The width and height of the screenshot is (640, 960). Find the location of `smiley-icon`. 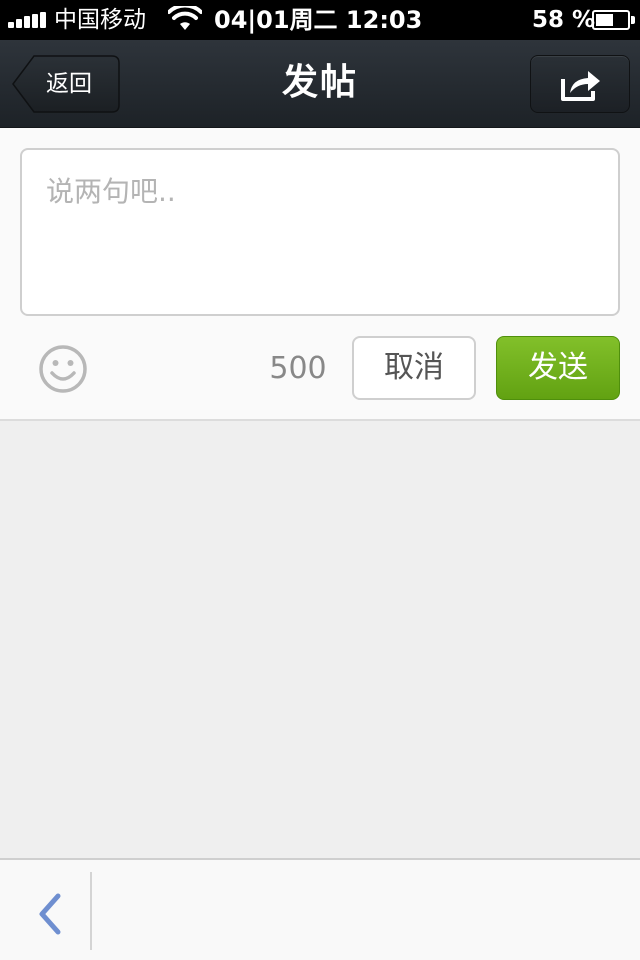

smiley-icon is located at coordinates (63, 369).